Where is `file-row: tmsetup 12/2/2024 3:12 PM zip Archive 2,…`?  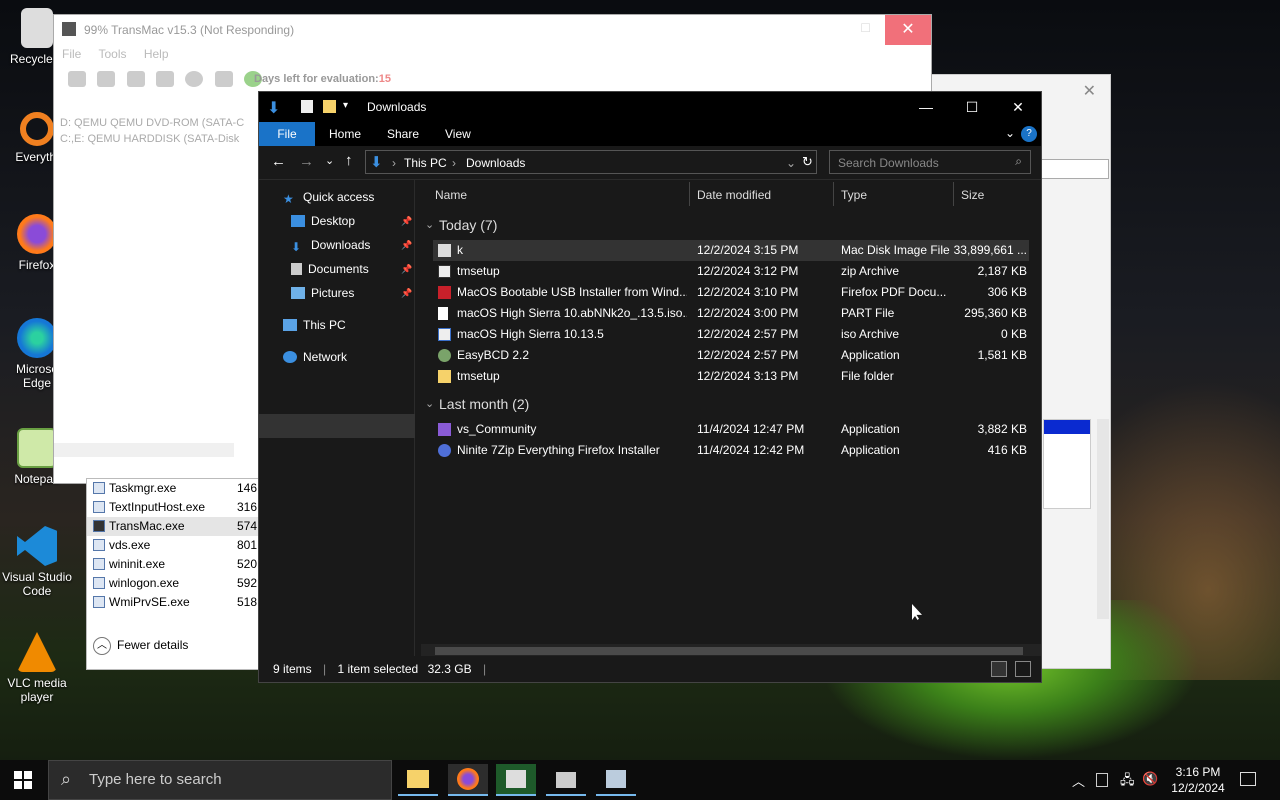
file-row: tmsetup 12/2/2024 3:12 PM zip Archive 2,… is located at coordinates (731, 271).